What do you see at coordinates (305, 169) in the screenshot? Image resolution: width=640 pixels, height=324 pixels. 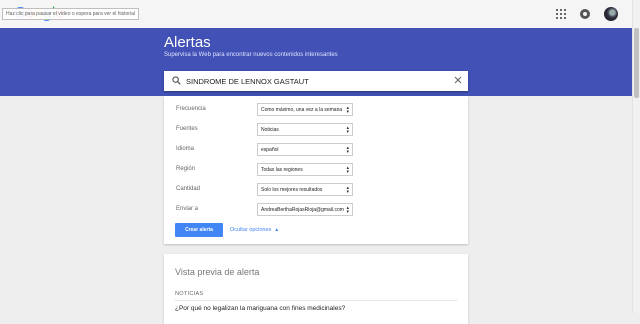 I see `region-select: Todas las regiones ▴ ▾` at bounding box center [305, 169].